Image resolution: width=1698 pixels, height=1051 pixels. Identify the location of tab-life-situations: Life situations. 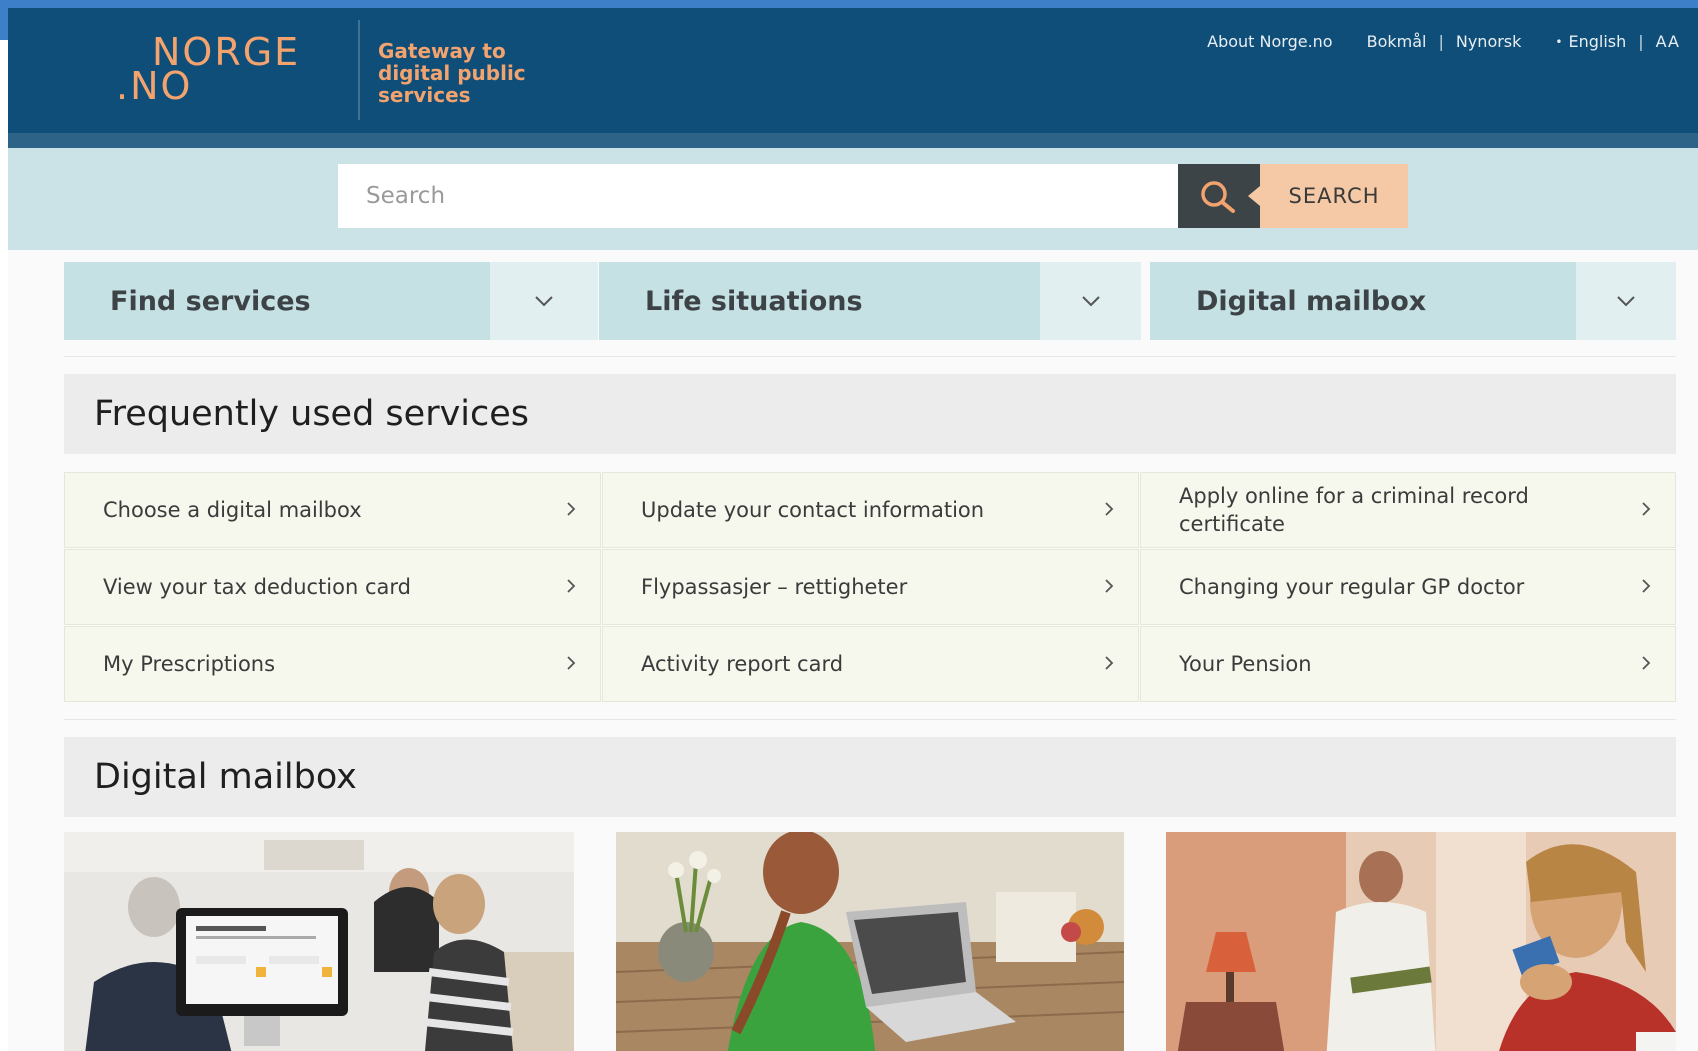
(870, 301).